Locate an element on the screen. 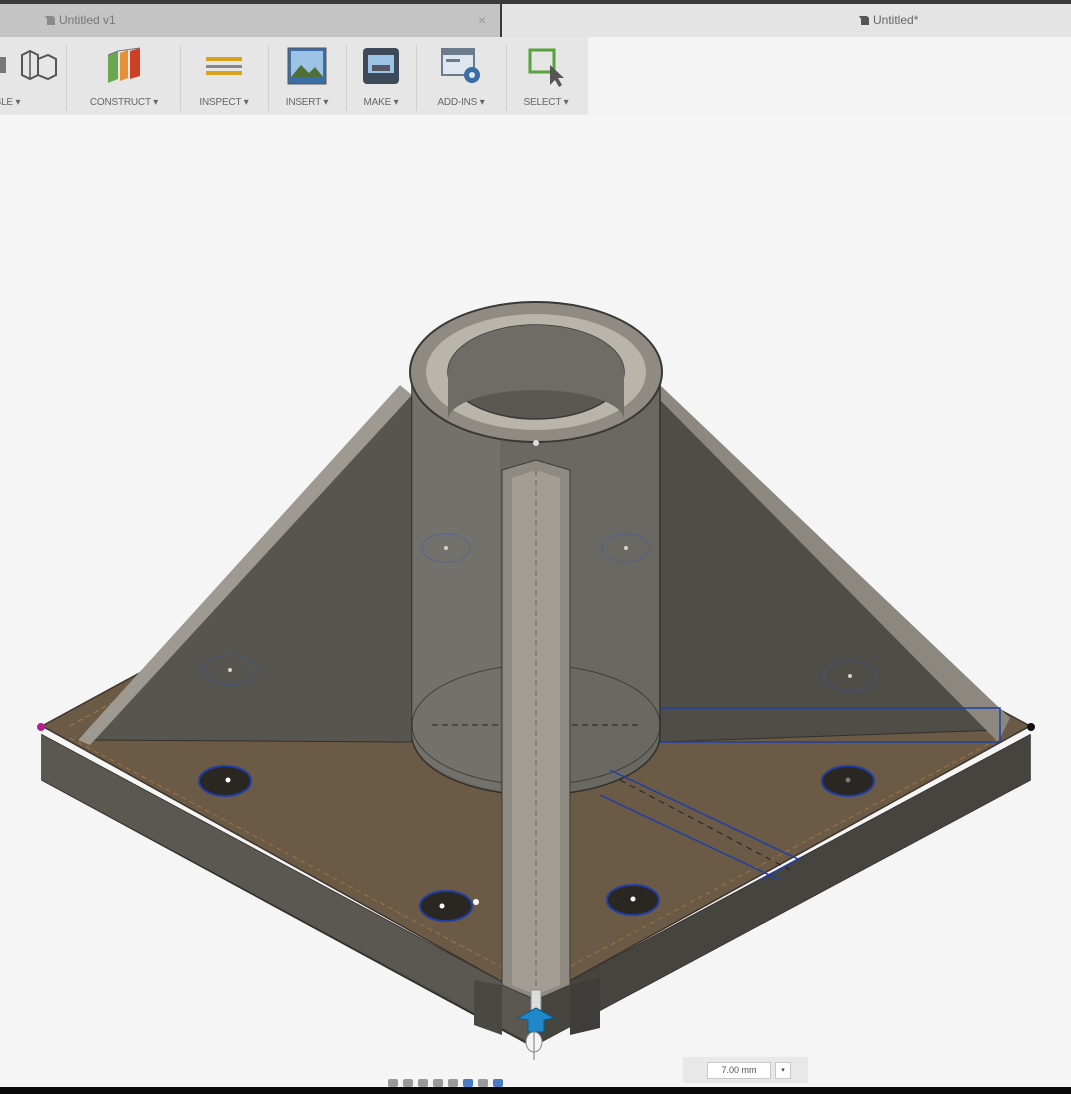  insert-group: INSERT ▾ is located at coordinates (307, 76).